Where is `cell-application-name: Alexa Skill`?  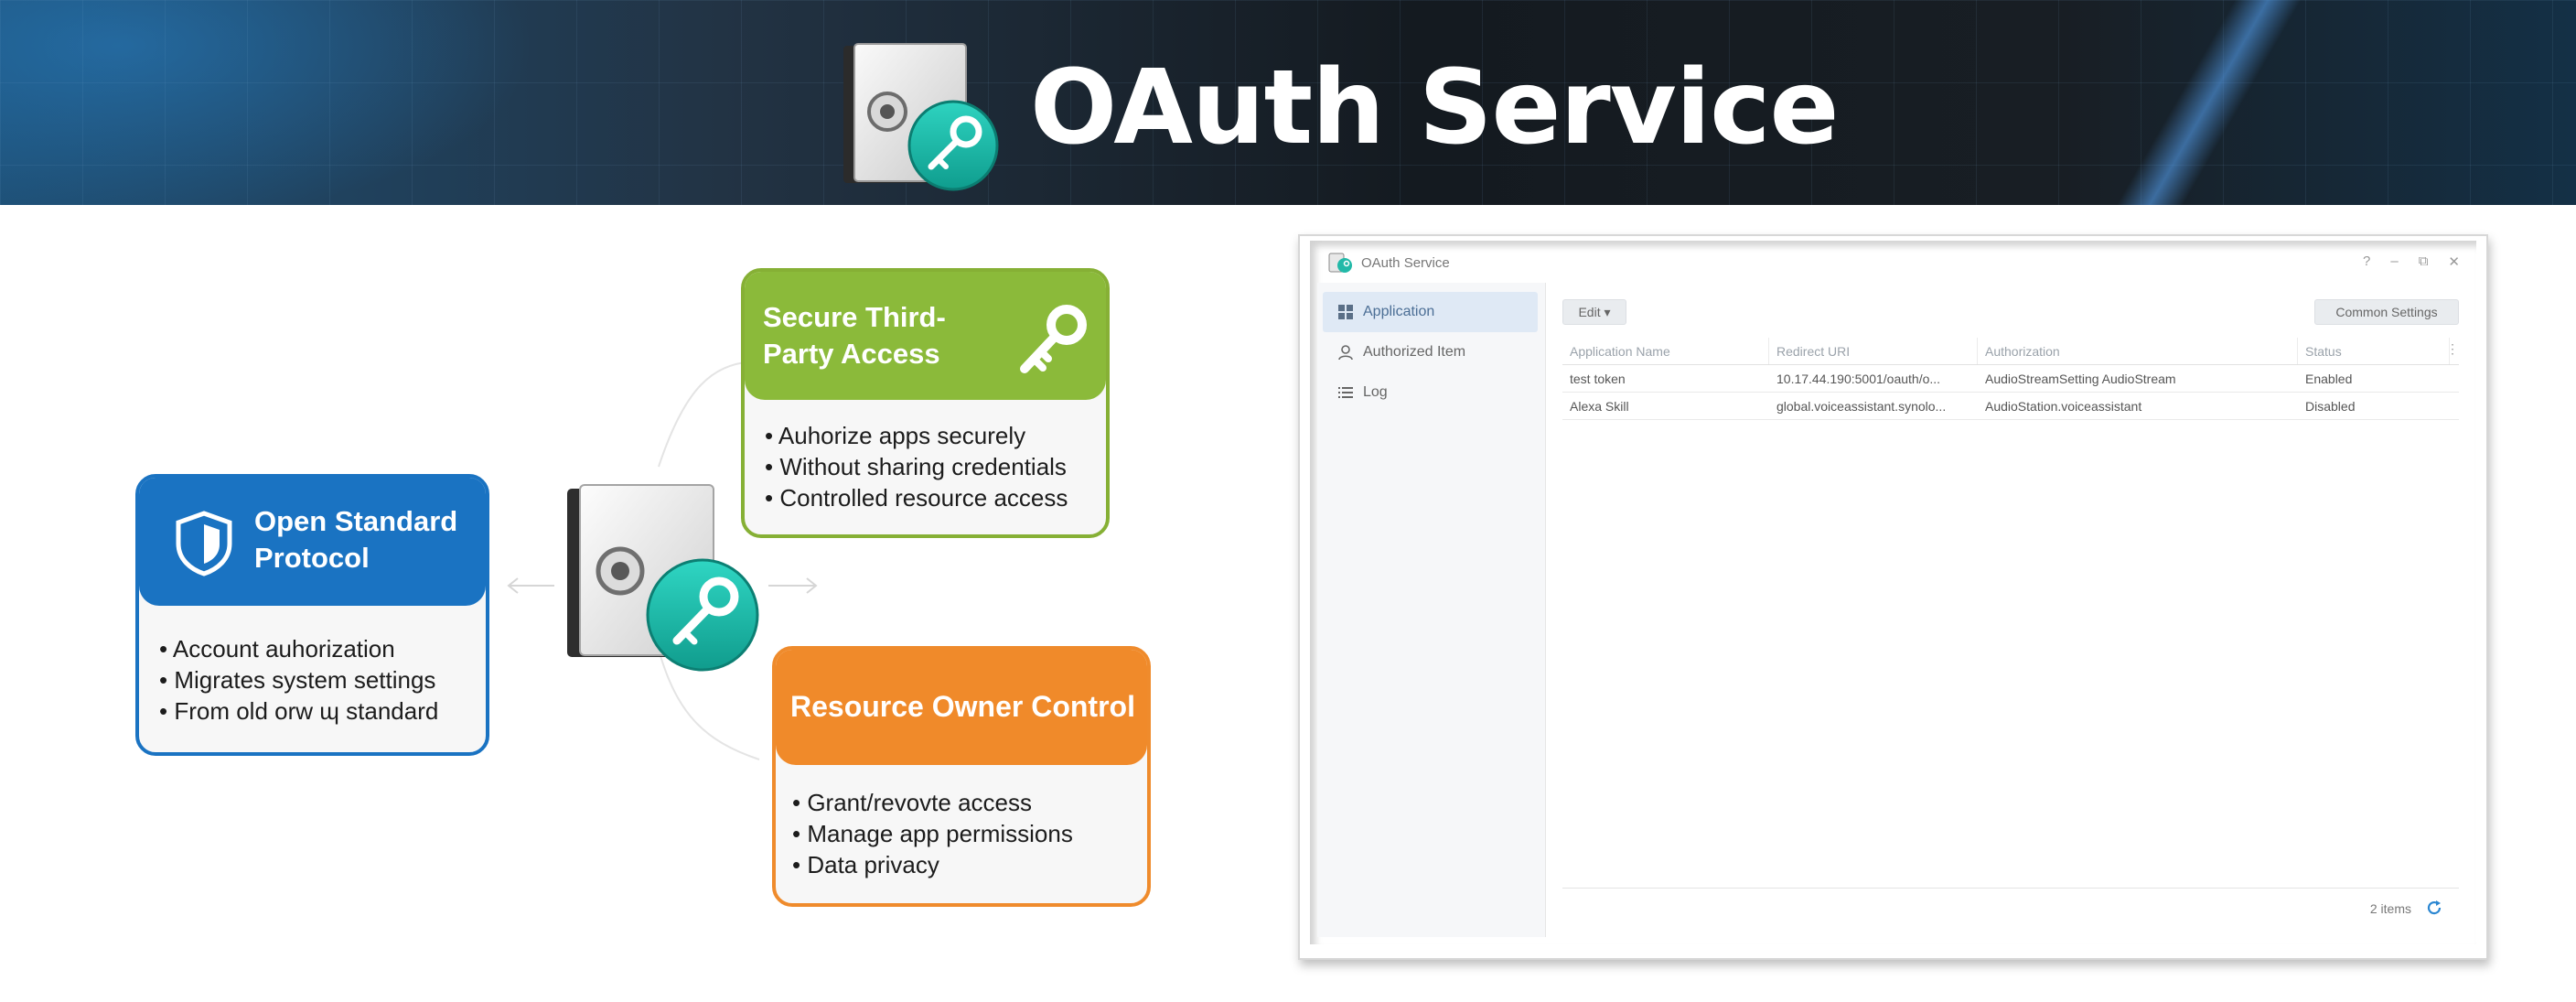
cell-application-name: Alexa Skill is located at coordinates (1600, 406).